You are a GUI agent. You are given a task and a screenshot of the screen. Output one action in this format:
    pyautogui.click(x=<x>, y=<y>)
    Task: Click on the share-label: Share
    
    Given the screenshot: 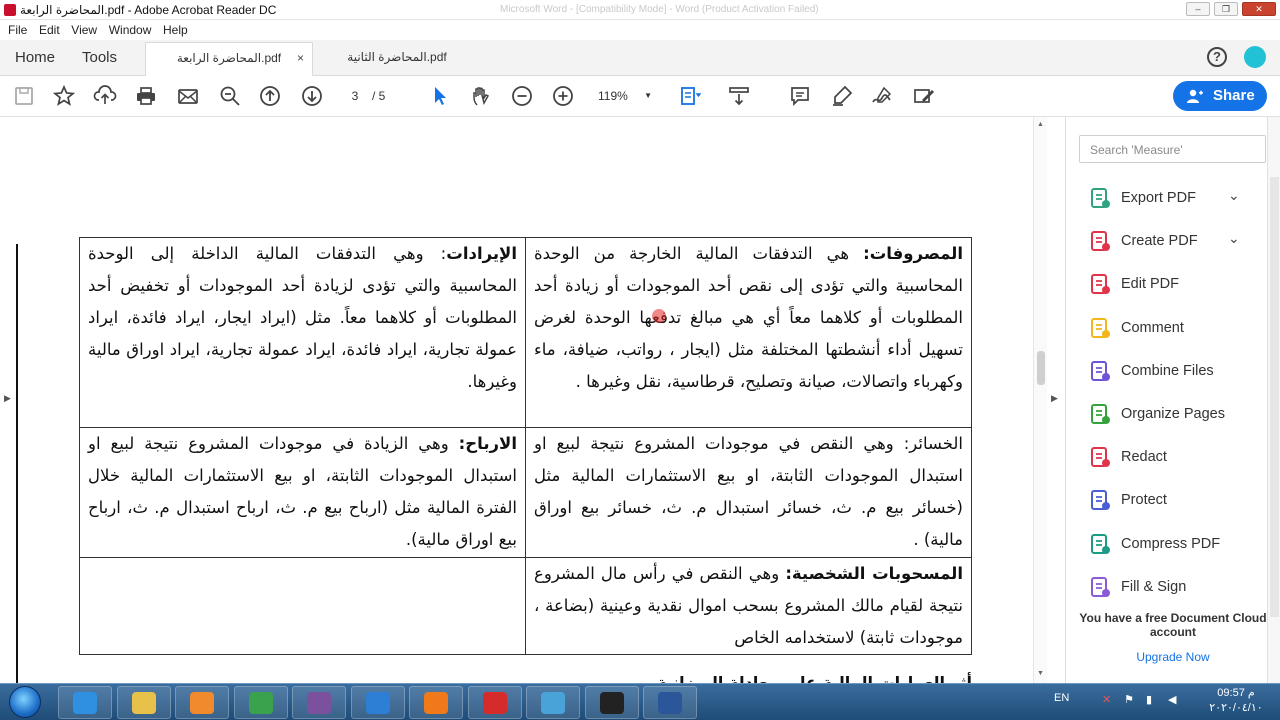 What is the action you would take?
    pyautogui.click(x=1234, y=95)
    